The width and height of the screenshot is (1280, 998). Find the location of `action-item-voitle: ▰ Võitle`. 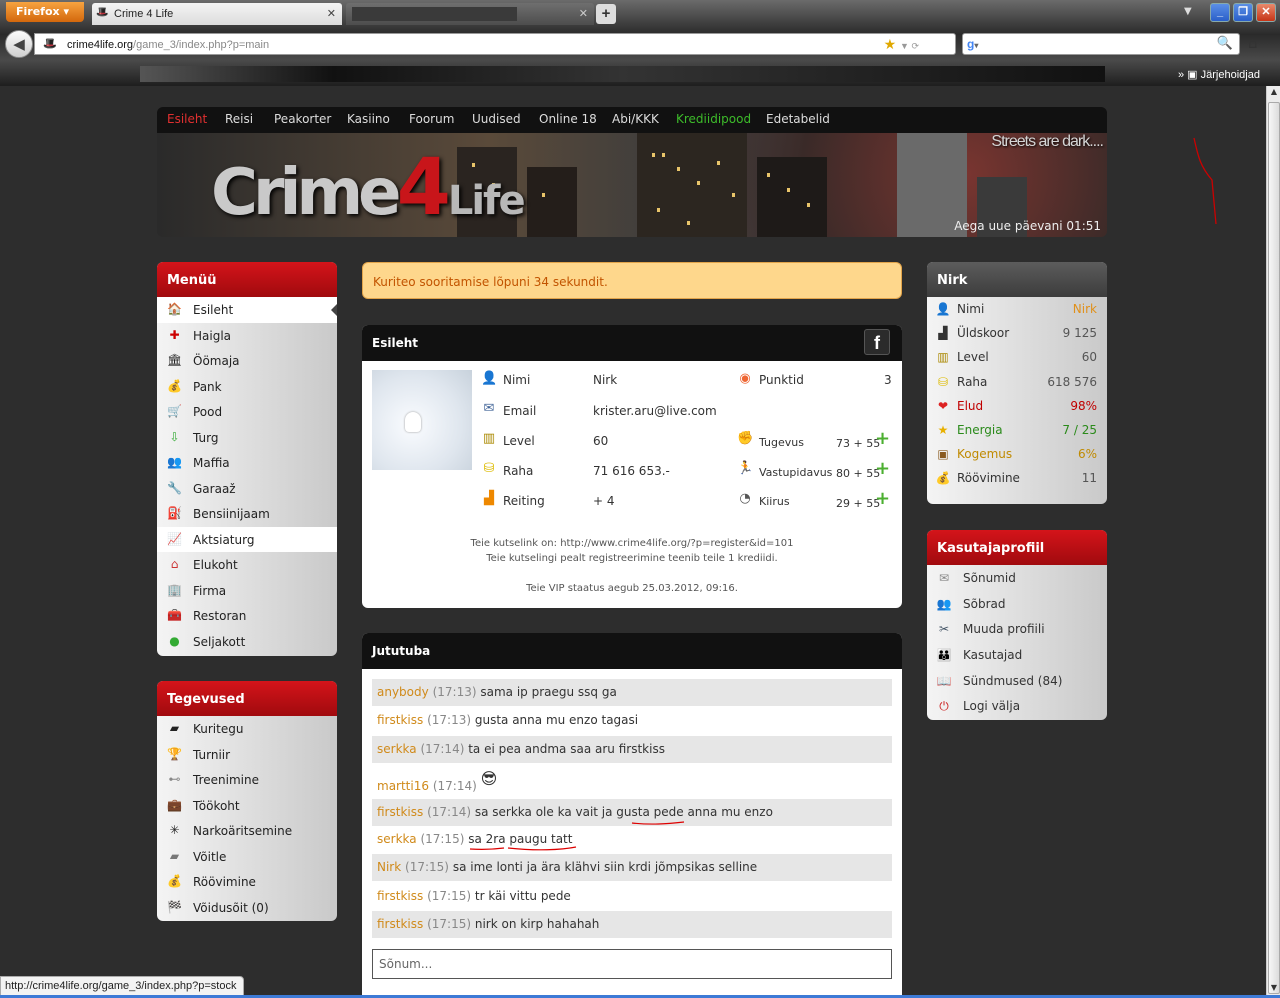

action-item-voitle: ▰ Võitle is located at coordinates (247, 857).